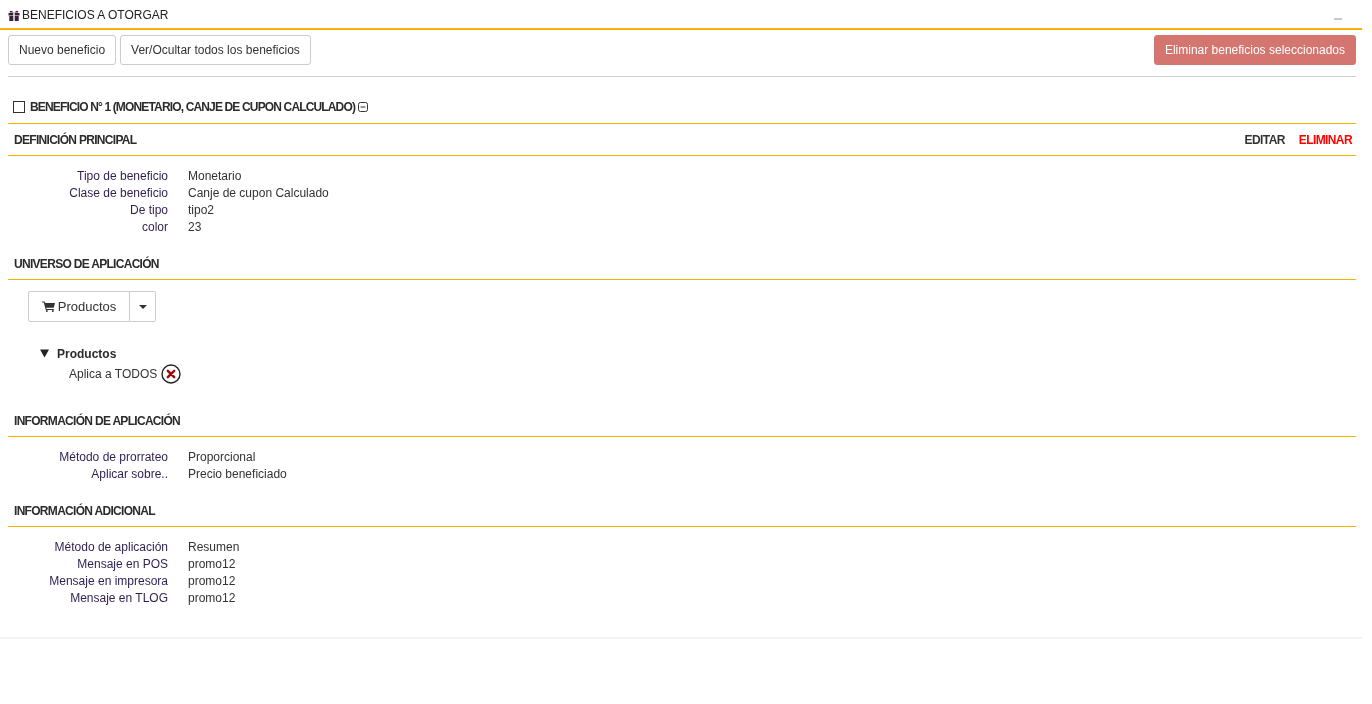 Image resolution: width=1372 pixels, height=704 pixels. Describe the element at coordinates (14, 15) in the screenshot. I see `gift-icon` at that location.